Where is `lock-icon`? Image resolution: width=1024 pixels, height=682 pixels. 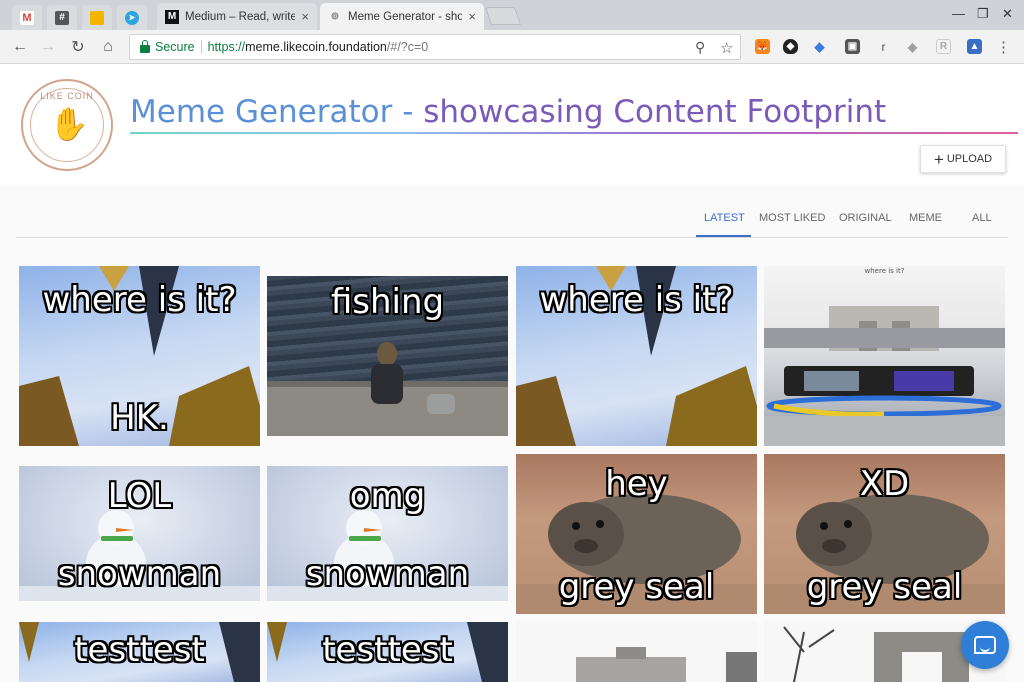 lock-icon is located at coordinates (145, 46).